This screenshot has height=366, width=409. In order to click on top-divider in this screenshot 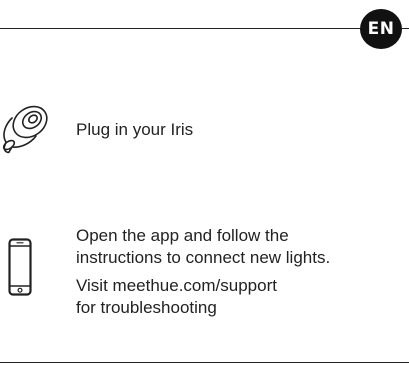, I will do `click(181, 28)`.